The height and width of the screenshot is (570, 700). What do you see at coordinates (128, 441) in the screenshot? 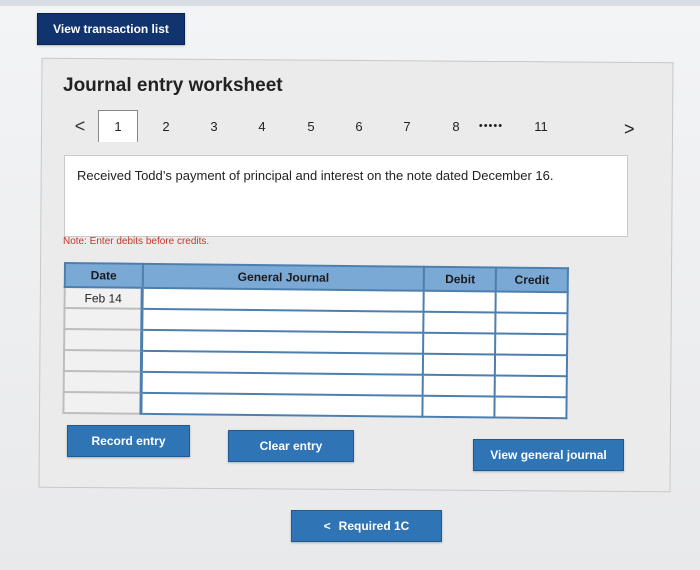
I see `record-entry-button: Record entry` at bounding box center [128, 441].